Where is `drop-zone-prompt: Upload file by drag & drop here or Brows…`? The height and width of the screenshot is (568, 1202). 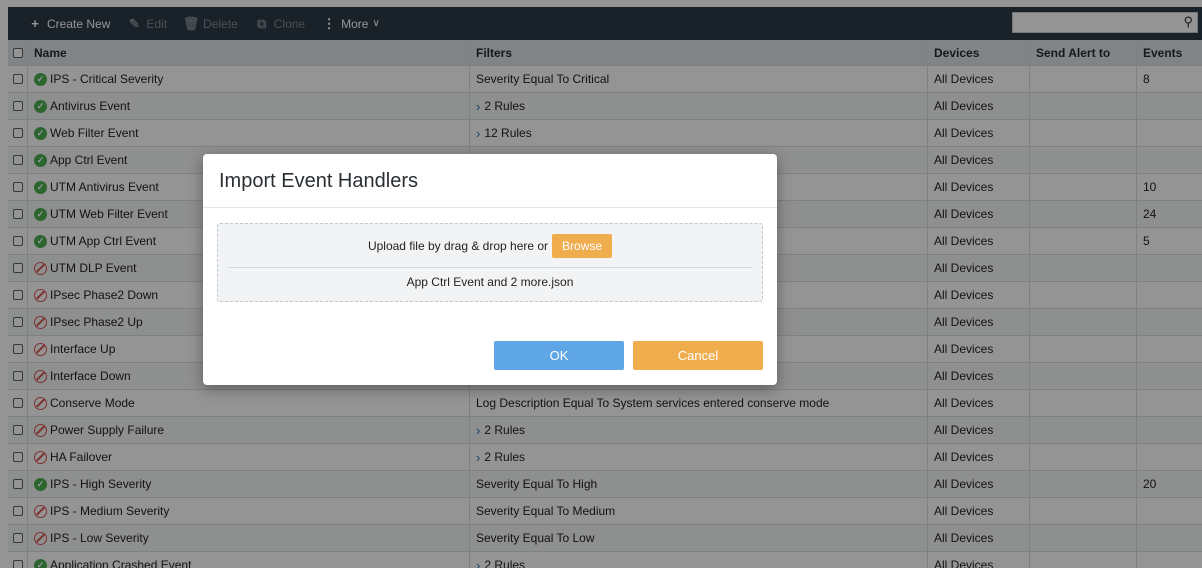 drop-zone-prompt: Upload file by drag & drop here or Brows… is located at coordinates (490, 246).